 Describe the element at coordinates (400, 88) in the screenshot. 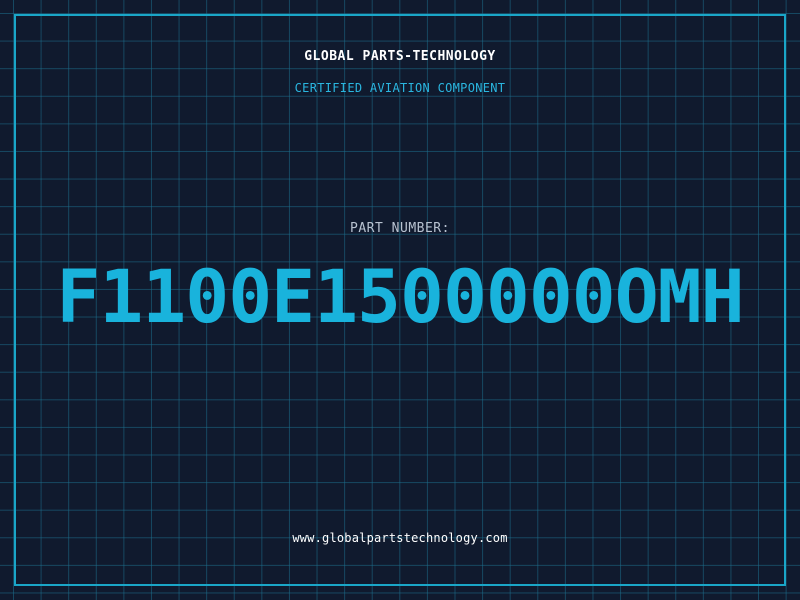

I see `brand-subtitle: CERTIFIED AVIATION COMPONENT` at that location.